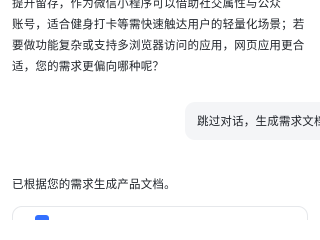 This screenshot has width=320, height=240. I want to click on assistant-message-line: 适，您的需求更偏向哪种呢？, so click(88, 66).